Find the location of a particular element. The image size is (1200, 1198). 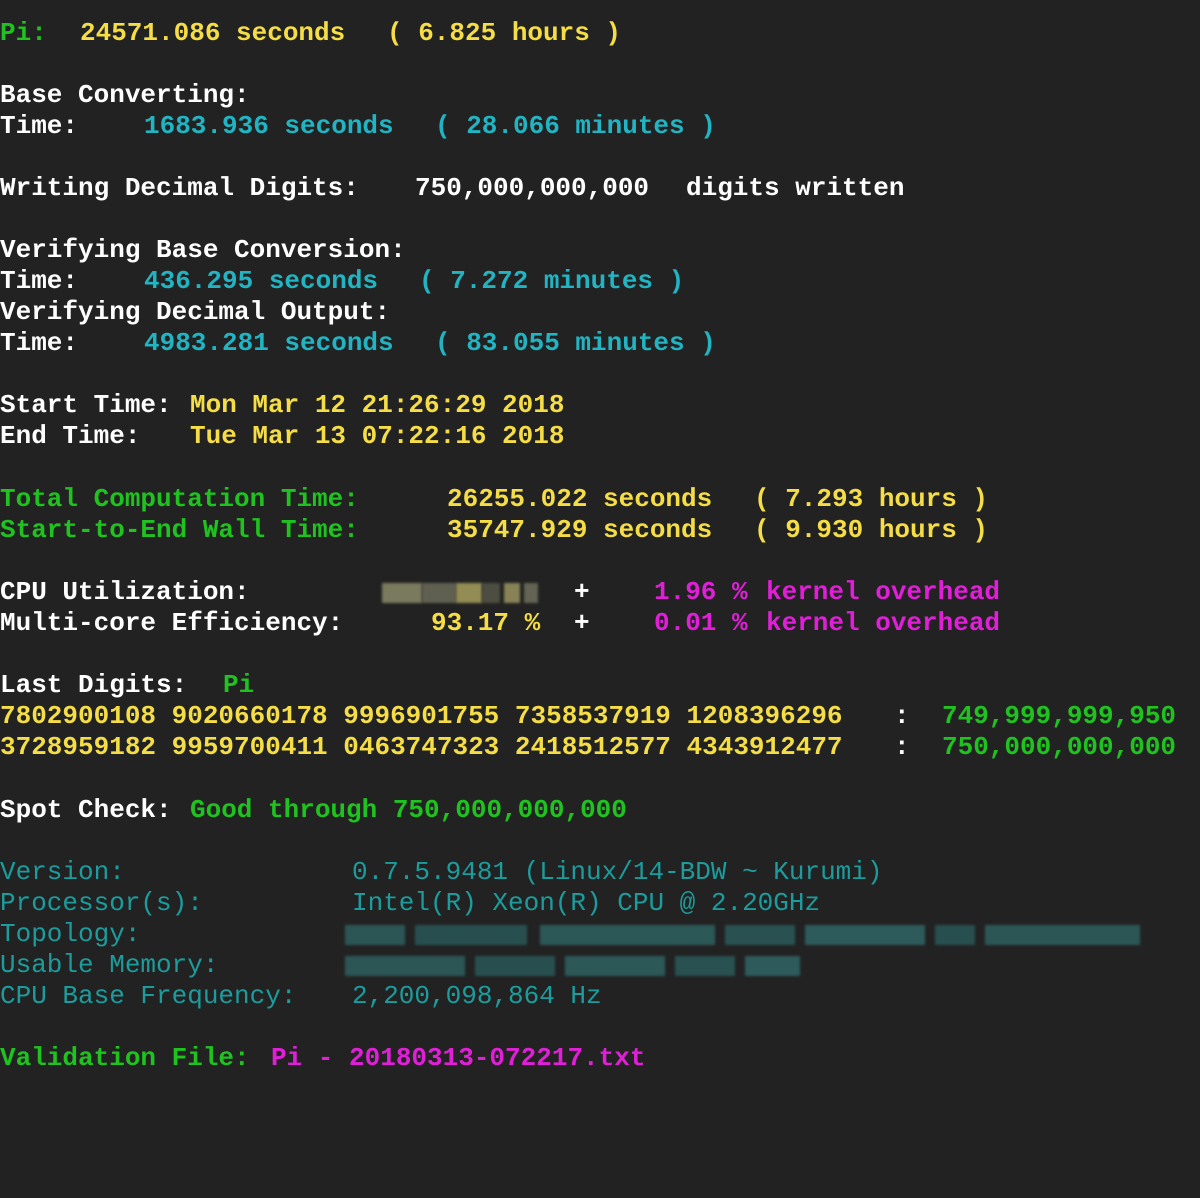

verify-decimal-minutes: ( 83.055 minutes ) is located at coordinates (575, 343).